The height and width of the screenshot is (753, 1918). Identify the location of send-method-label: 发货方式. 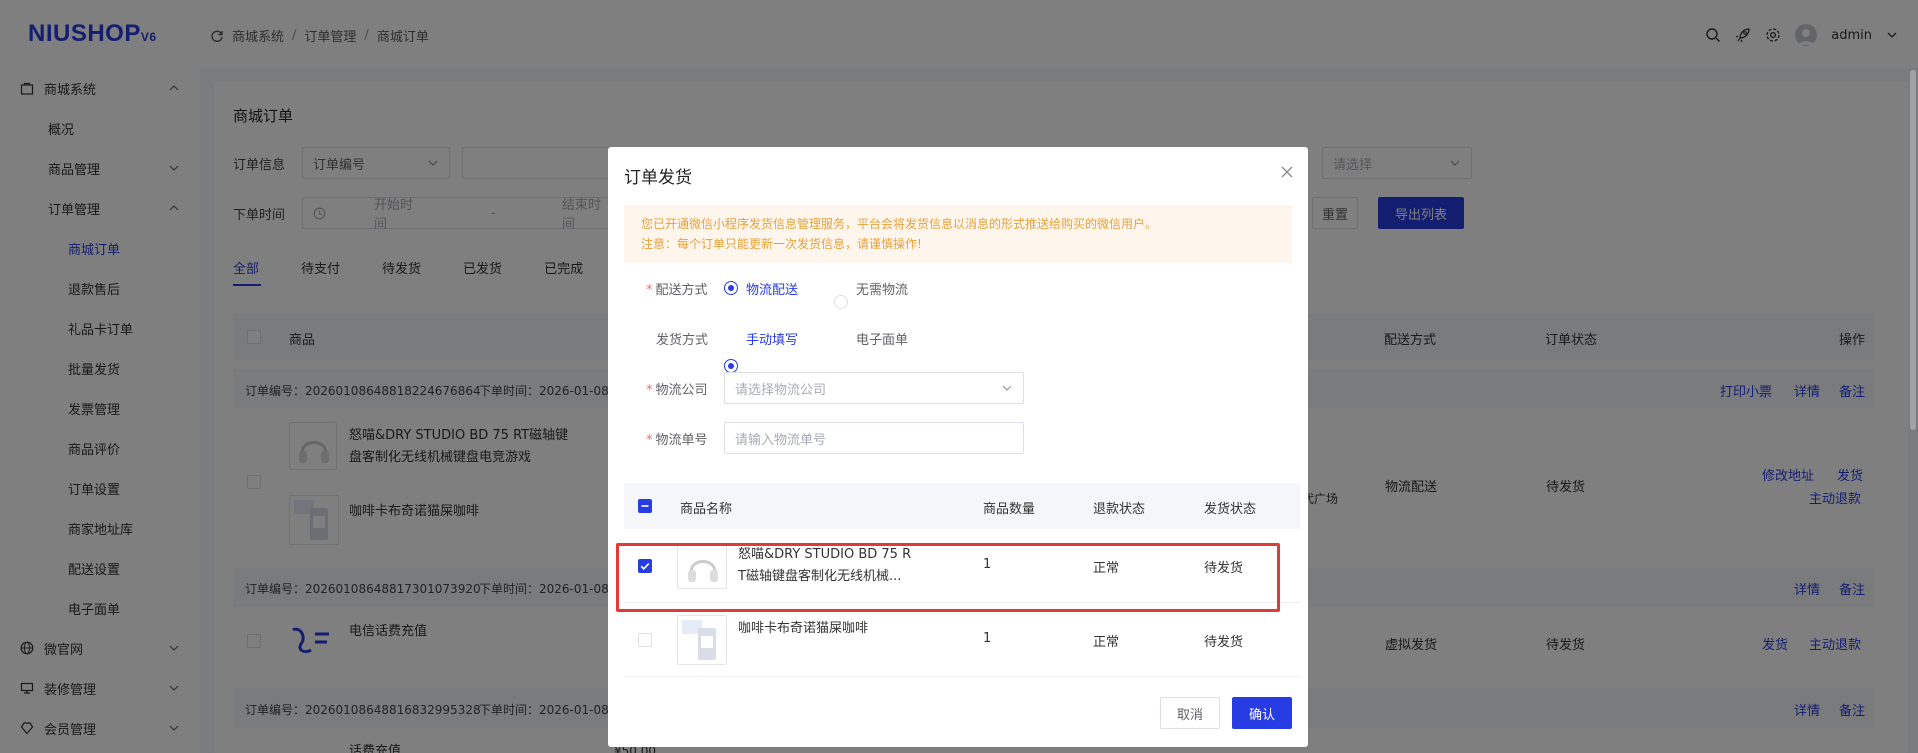
(682, 340).